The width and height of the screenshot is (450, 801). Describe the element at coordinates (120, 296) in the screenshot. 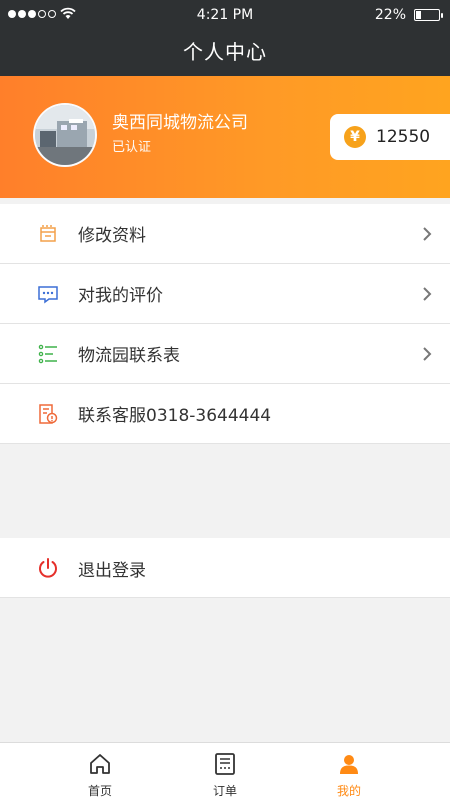

I see `menu-item-label: 对我的评价` at that location.